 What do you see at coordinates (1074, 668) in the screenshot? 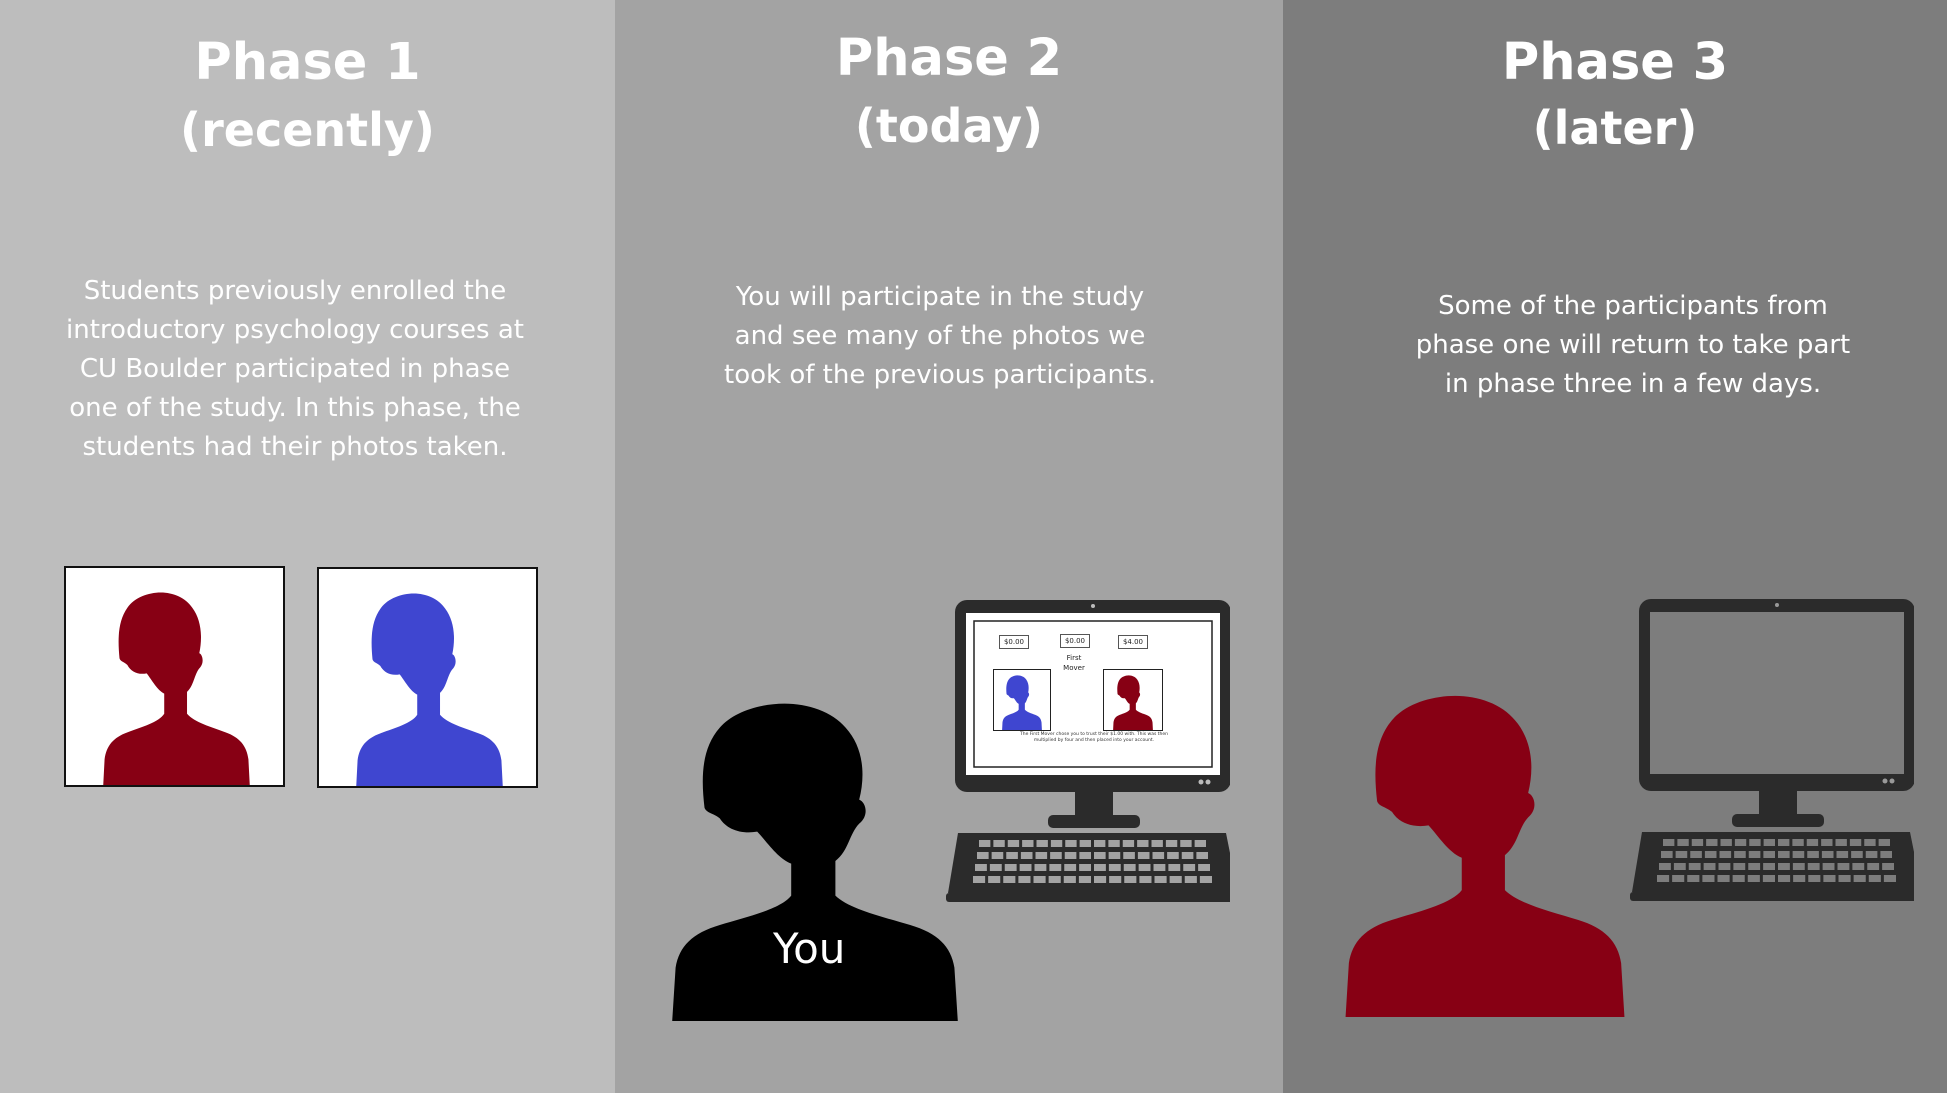
I see `first-mover-line-2: Mover` at bounding box center [1074, 668].